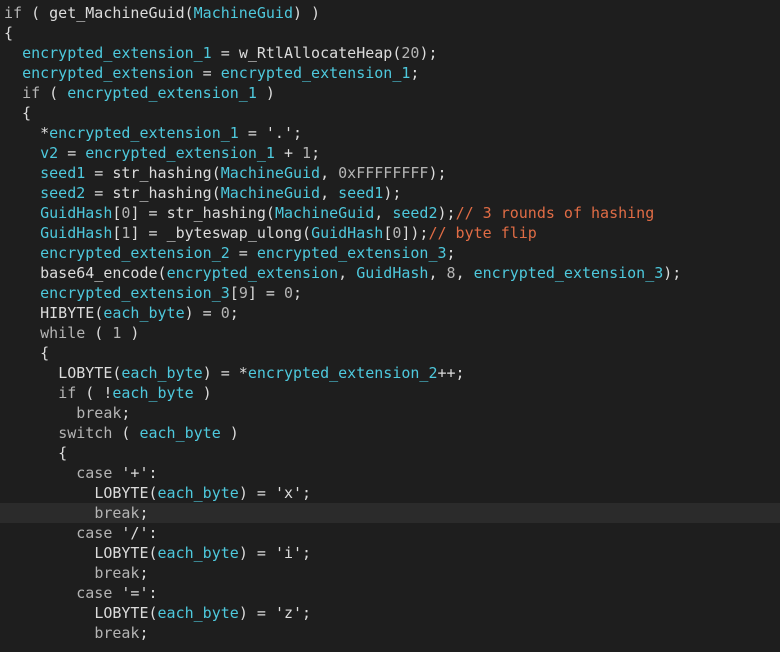 The height and width of the screenshot is (652, 780). I want to click on code-line: while ( 1 ), so click(390, 333).